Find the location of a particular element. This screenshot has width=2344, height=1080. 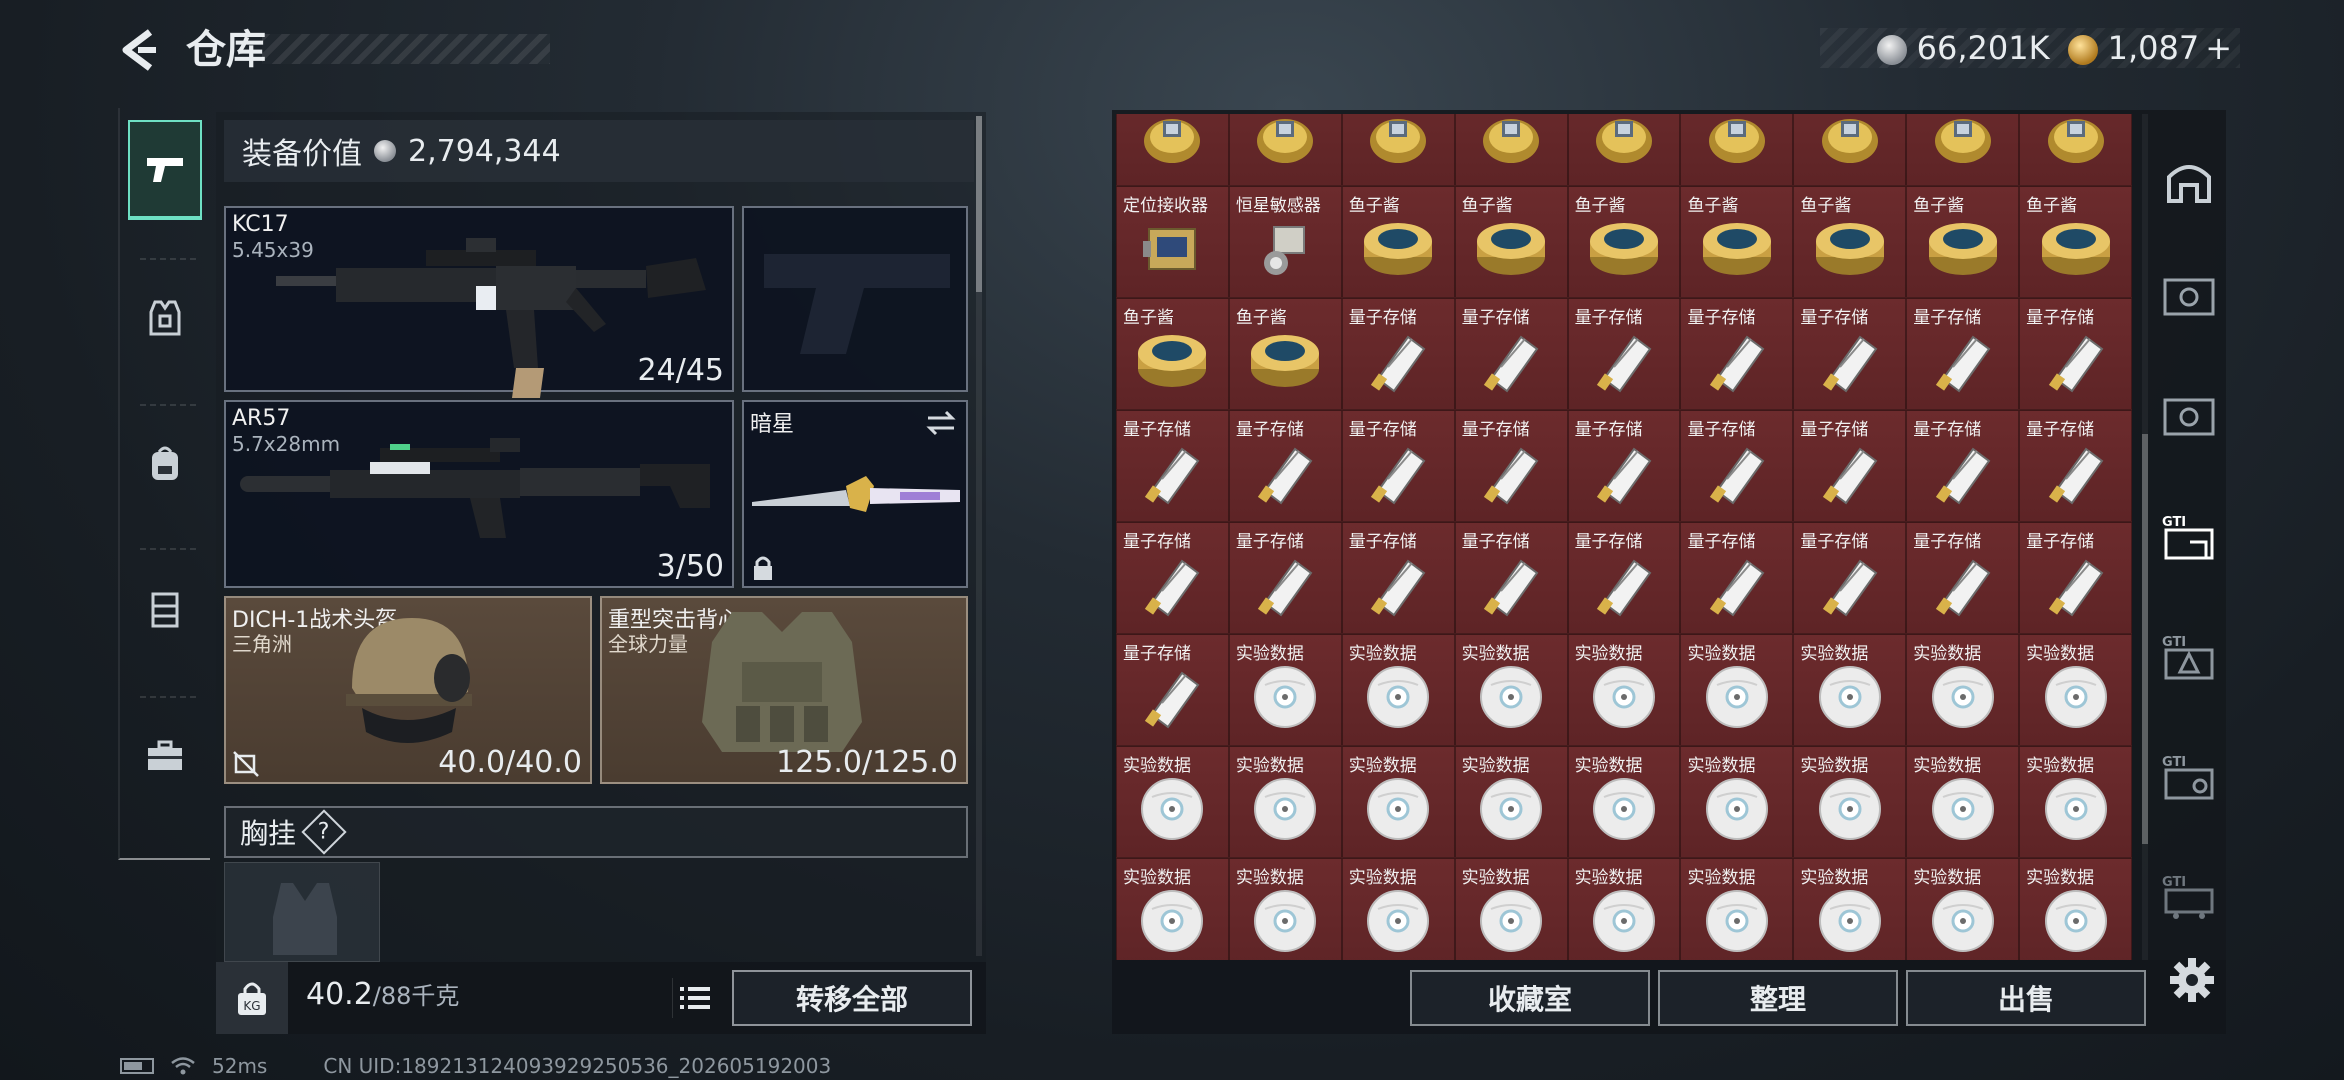

swap-icon is located at coordinates (941, 423).